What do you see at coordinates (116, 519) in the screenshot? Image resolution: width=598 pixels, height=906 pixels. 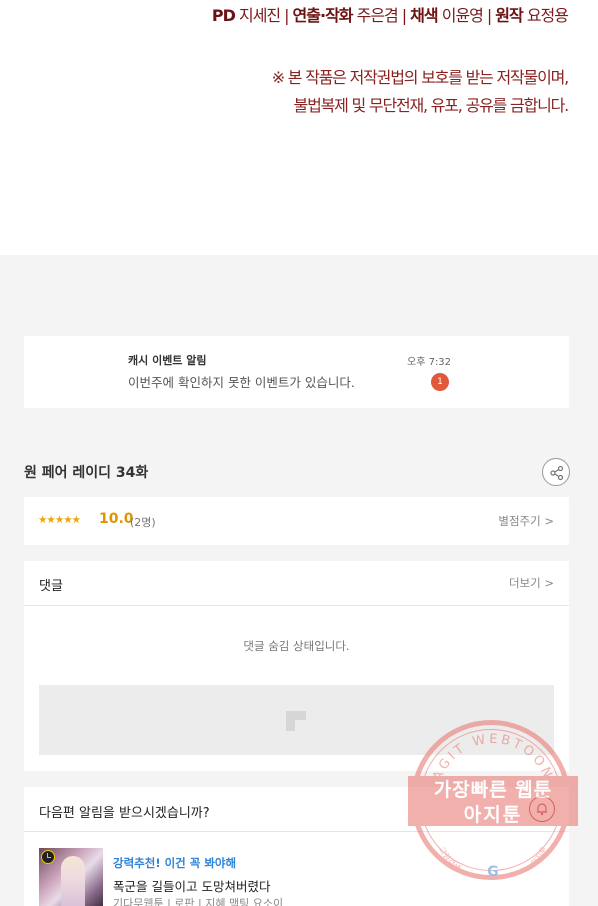 I see `rating-score: 10.0` at bounding box center [116, 519].